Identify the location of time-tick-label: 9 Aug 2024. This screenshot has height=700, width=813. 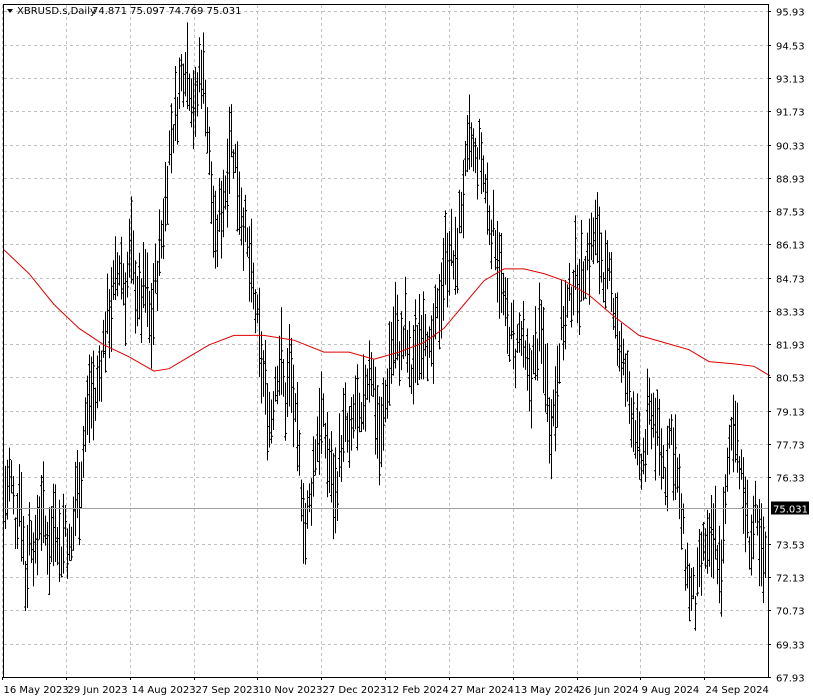
(671, 690).